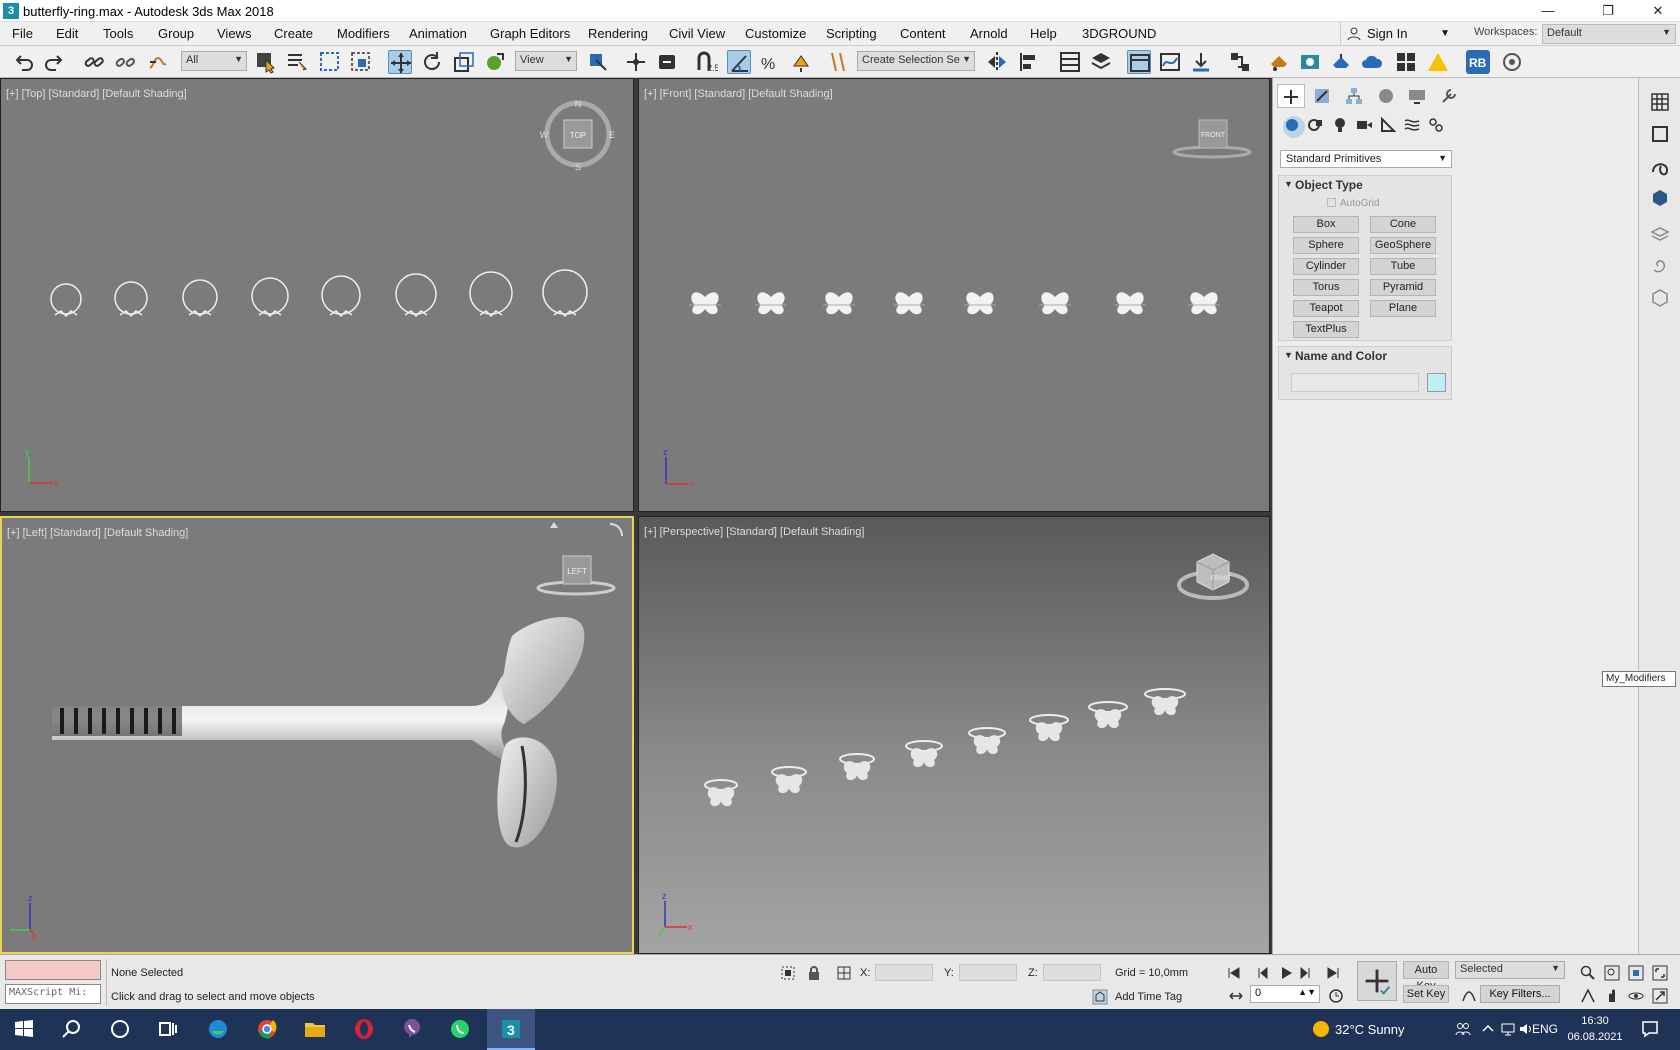 The image size is (1680, 1050). Describe the element at coordinates (1660, 298) in the screenshot. I see `box-stack-icon` at that location.